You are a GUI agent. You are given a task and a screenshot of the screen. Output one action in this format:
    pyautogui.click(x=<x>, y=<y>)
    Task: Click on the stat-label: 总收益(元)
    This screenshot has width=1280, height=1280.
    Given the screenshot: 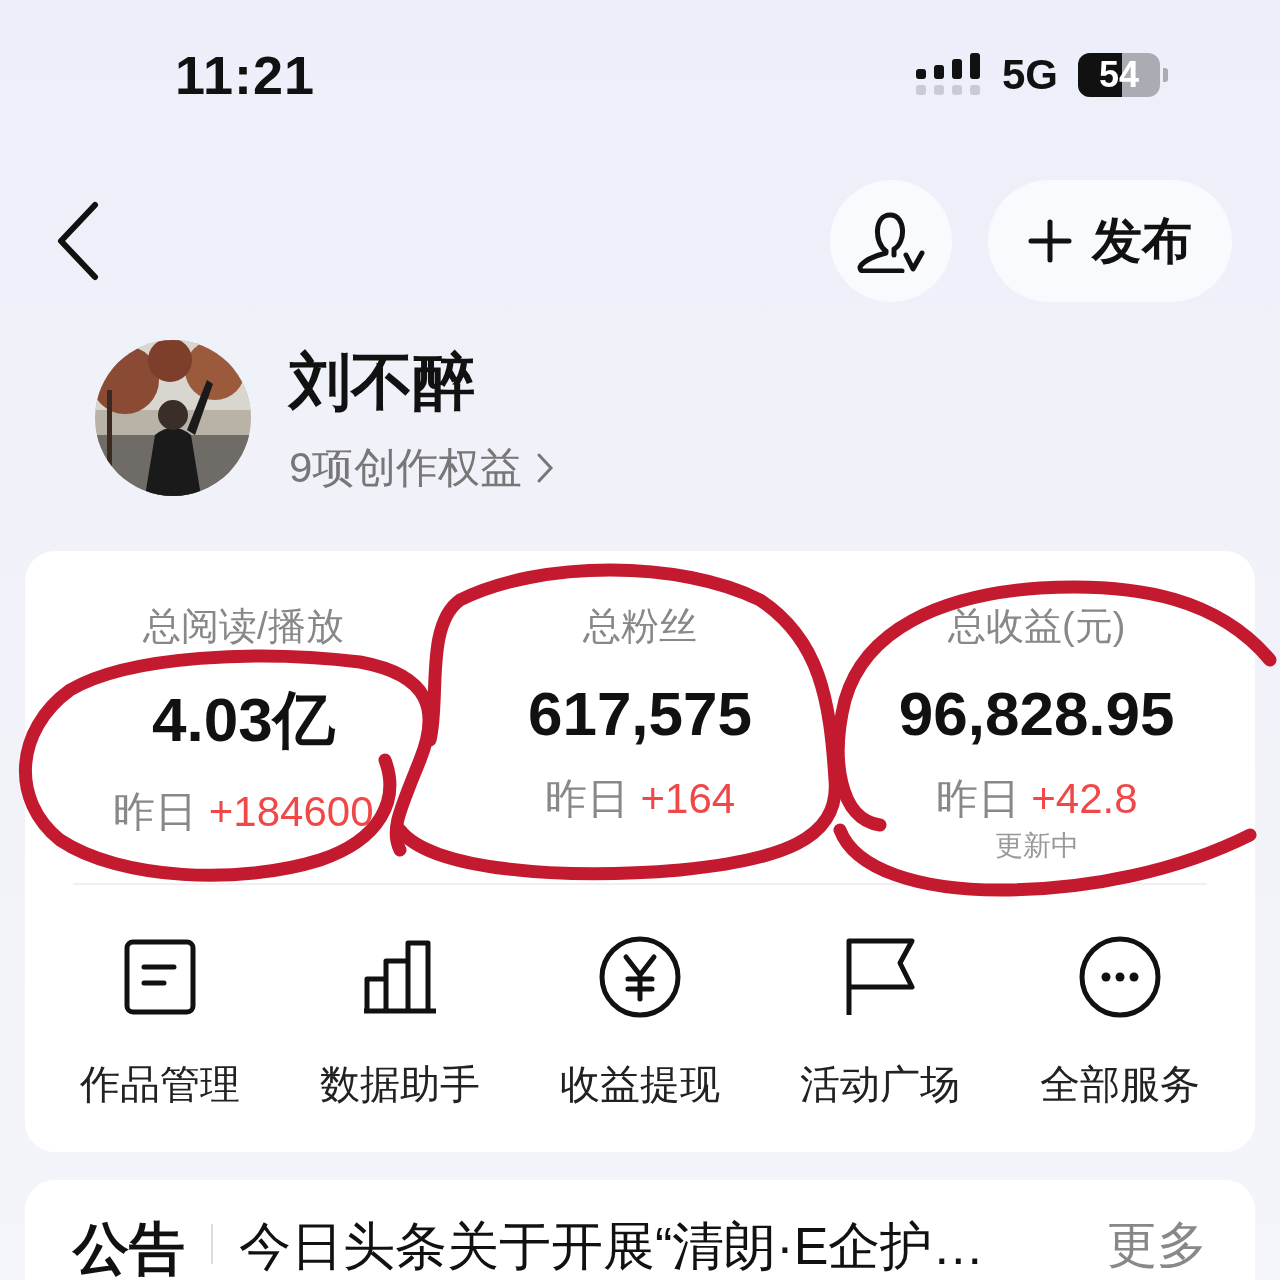 What is the action you would take?
    pyautogui.click(x=1037, y=626)
    